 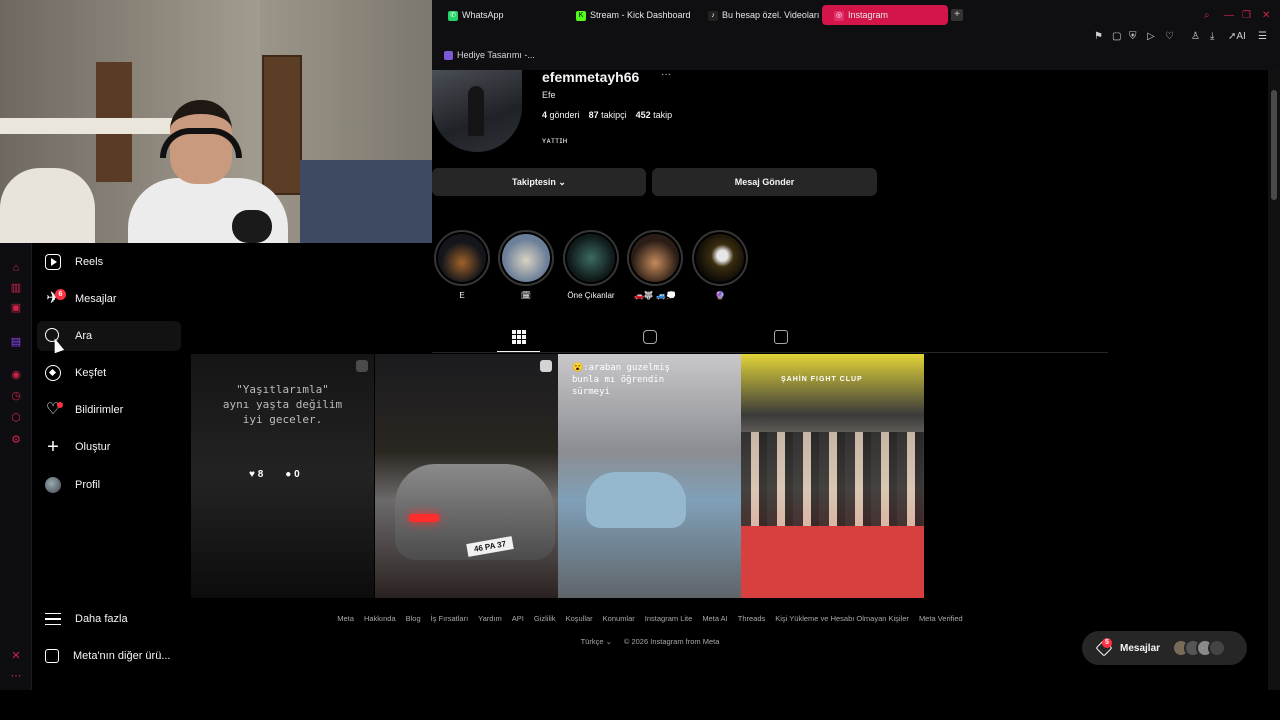 What do you see at coordinates (366, 201) in the screenshot?
I see `webcam-desk` at bounding box center [366, 201].